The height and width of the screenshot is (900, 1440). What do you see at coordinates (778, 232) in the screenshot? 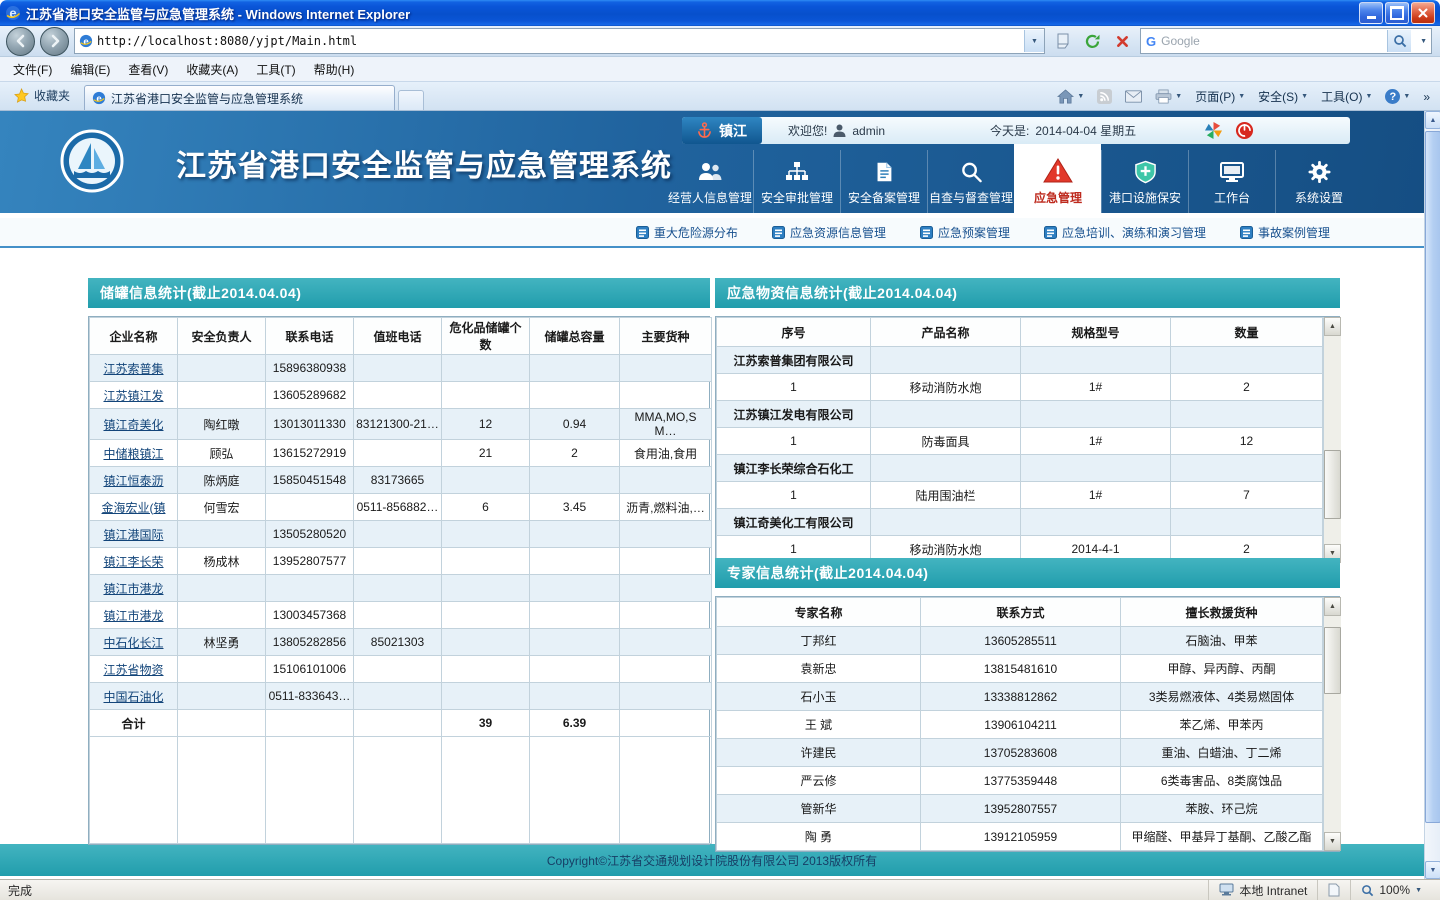
I see `subnav-doc-icon` at bounding box center [778, 232].